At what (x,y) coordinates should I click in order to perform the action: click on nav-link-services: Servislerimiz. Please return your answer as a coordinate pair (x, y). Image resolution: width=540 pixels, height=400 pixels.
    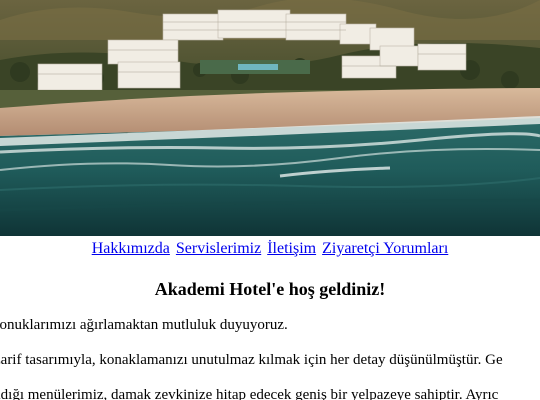
    Looking at the image, I should click on (218, 248).